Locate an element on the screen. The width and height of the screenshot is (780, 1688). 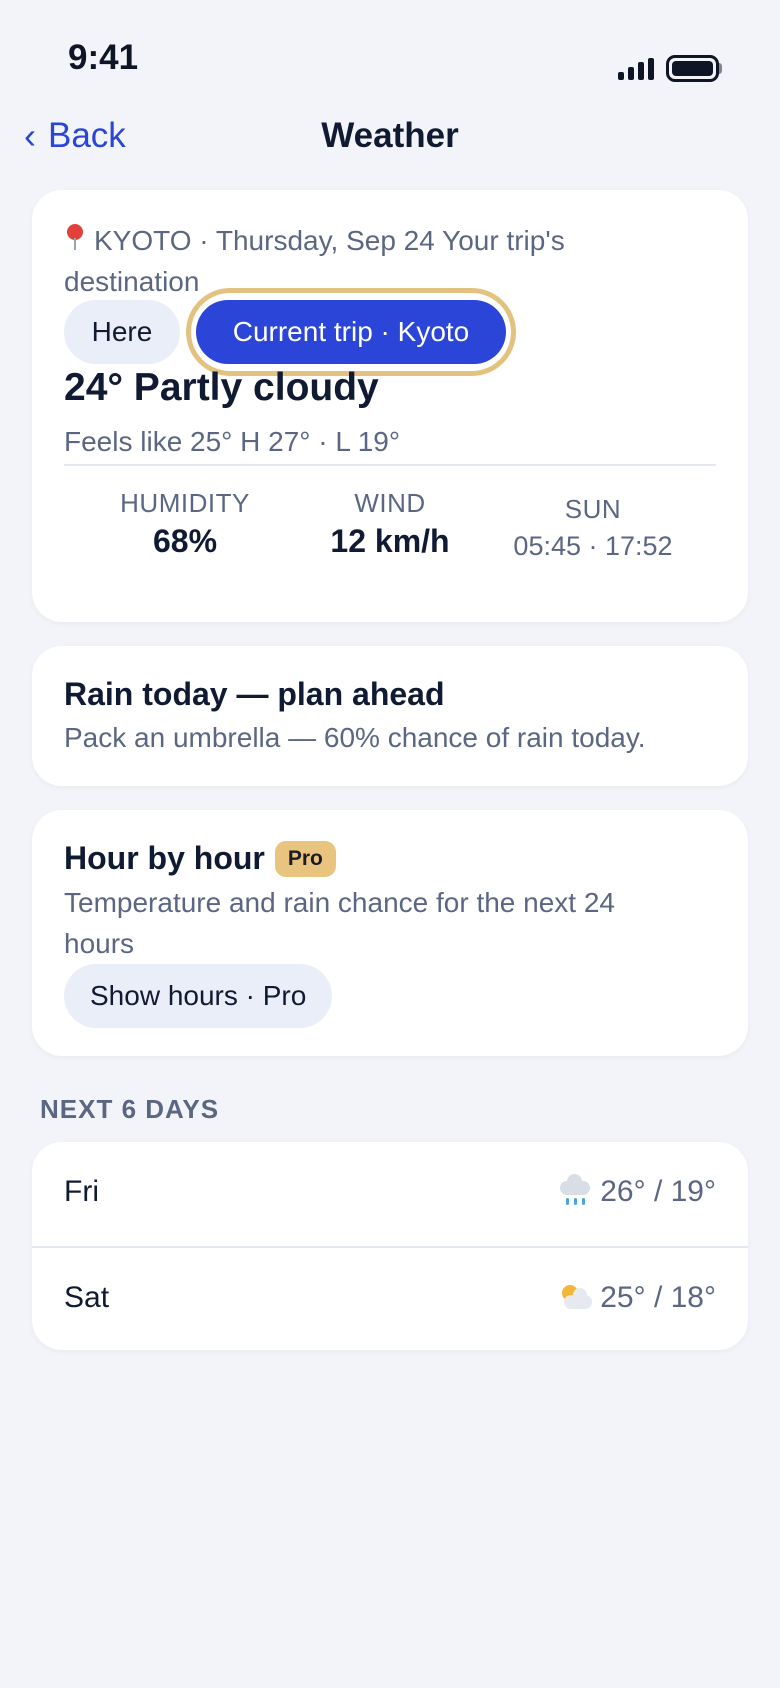
sun-behind-cloud-icon is located at coordinates (575, 1298).